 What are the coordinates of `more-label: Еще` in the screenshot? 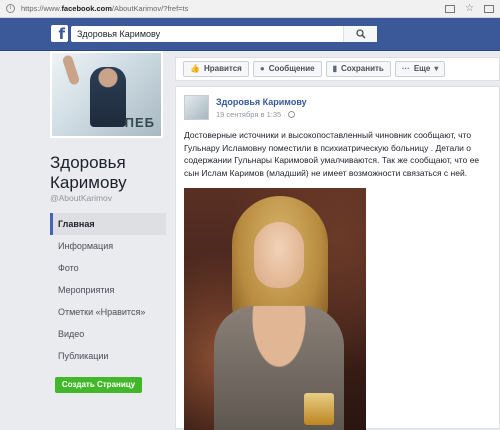 It's located at (422, 68).